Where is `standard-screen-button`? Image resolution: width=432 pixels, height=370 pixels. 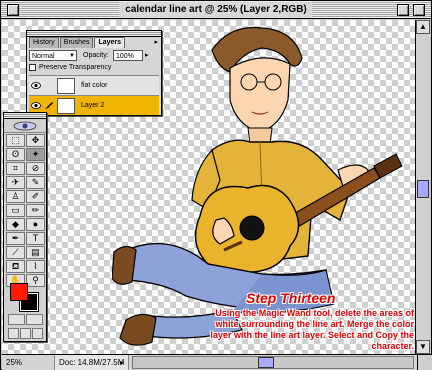
standard-screen-button is located at coordinates (13, 333).